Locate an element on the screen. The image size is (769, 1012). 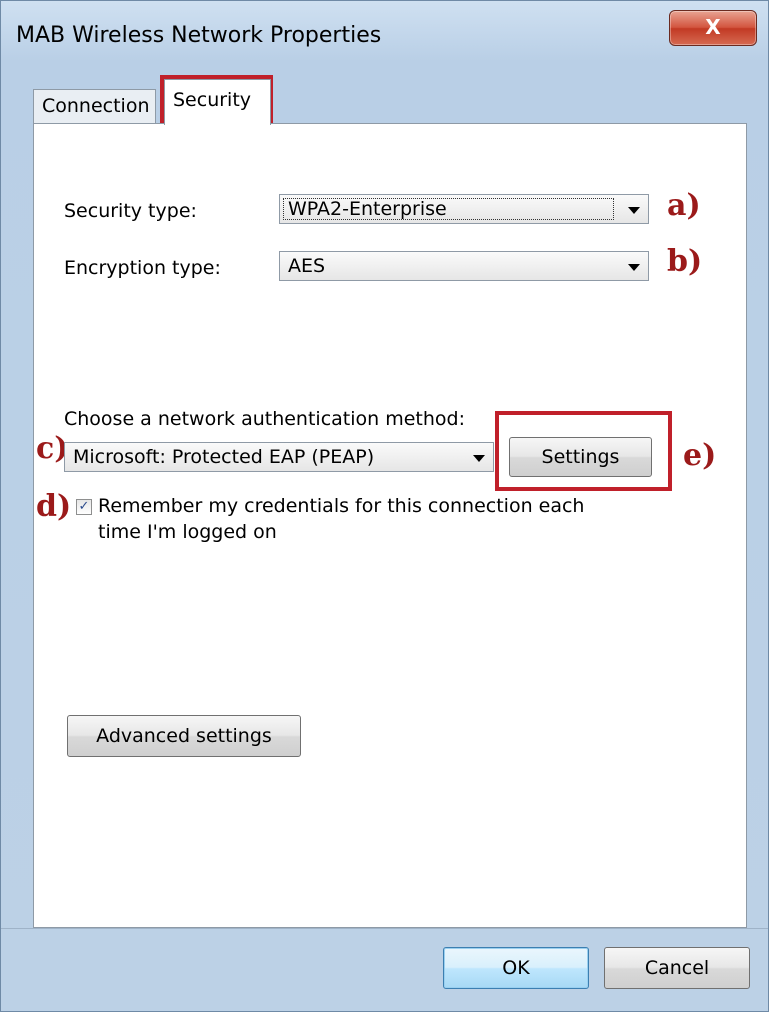
advanced-settings-label: Advanced settings is located at coordinates (184, 736).